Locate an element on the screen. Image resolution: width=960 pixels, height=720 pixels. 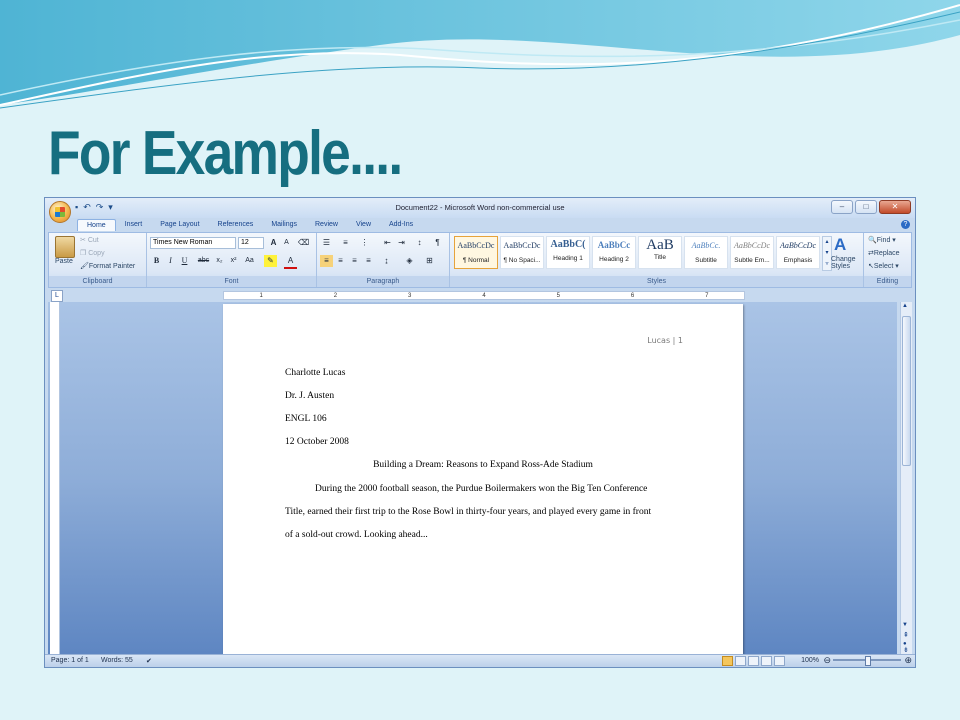
find-button: 🔍Find ▾ is located at coordinates (882, 240).